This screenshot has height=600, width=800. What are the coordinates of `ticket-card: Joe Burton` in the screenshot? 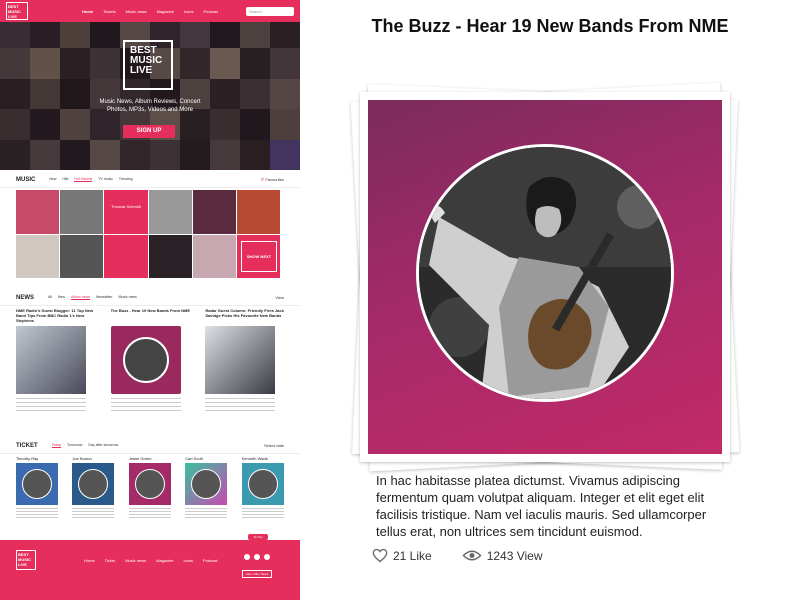 It's located at (94, 487).